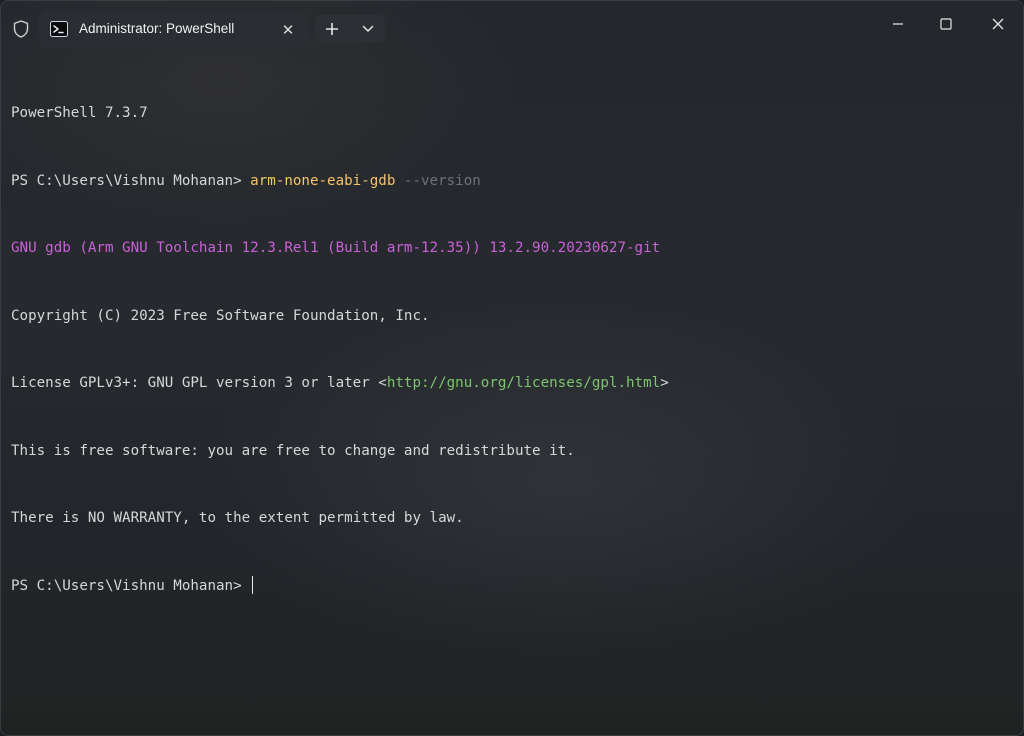 This screenshot has width=1024, height=736. I want to click on version-line: PowerShell 7.3.7, so click(79, 113).